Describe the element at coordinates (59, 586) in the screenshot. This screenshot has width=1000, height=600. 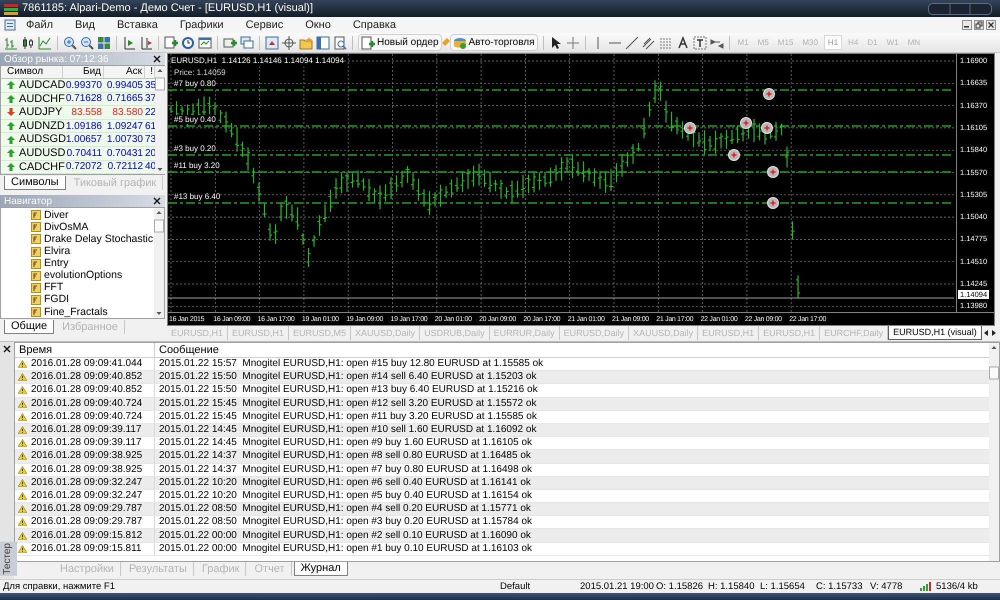
I see `status-text: Для справки, нажмите F1` at that location.